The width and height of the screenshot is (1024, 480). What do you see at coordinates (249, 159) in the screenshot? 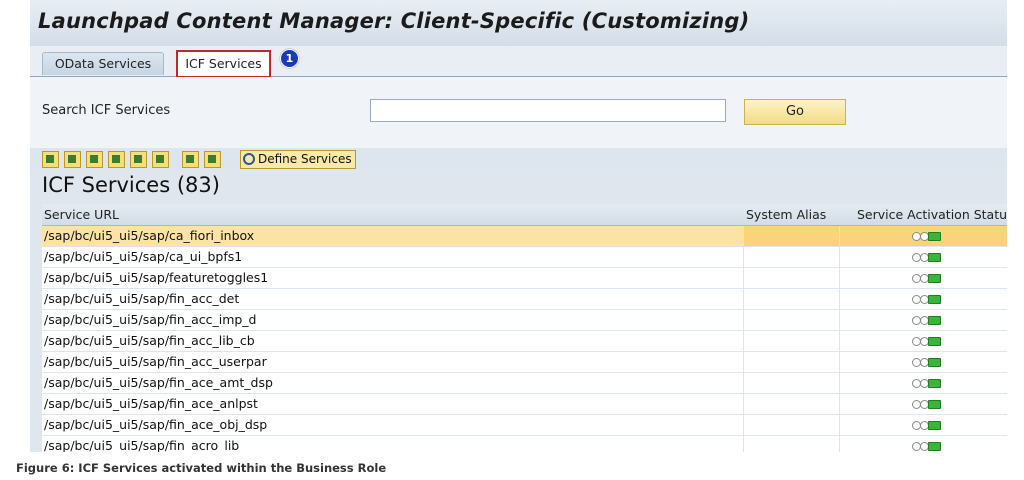
I see `refresh-icon` at bounding box center [249, 159].